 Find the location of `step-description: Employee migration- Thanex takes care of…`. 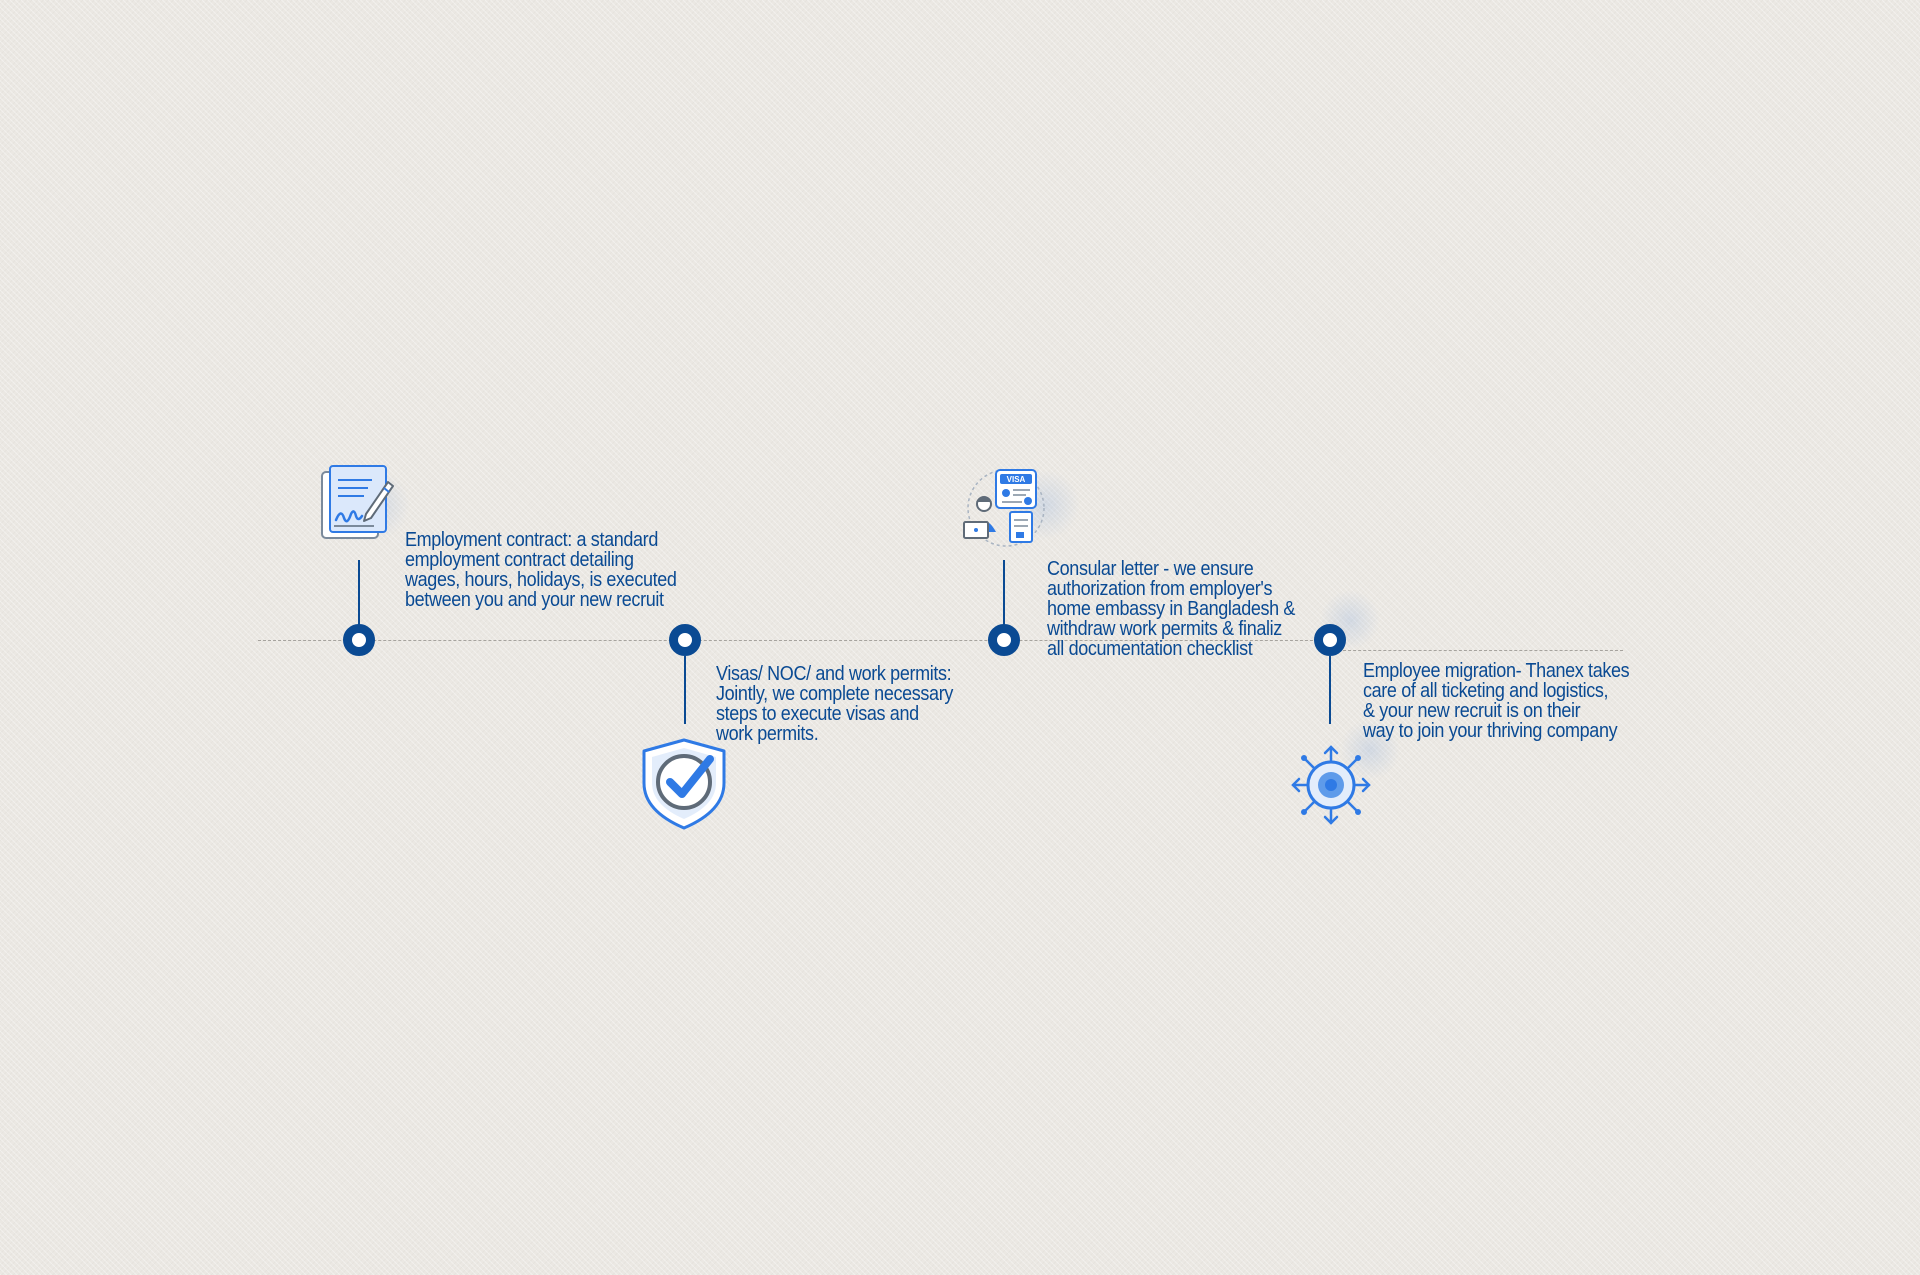

step-description: Employee migration- Thanex takes care of… is located at coordinates (1496, 701).